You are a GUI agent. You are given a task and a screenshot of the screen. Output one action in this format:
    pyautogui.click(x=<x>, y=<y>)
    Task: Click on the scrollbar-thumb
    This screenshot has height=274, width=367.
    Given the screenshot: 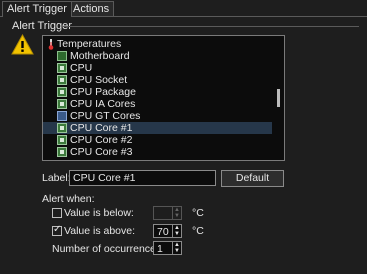 What is the action you would take?
    pyautogui.click(x=278, y=98)
    